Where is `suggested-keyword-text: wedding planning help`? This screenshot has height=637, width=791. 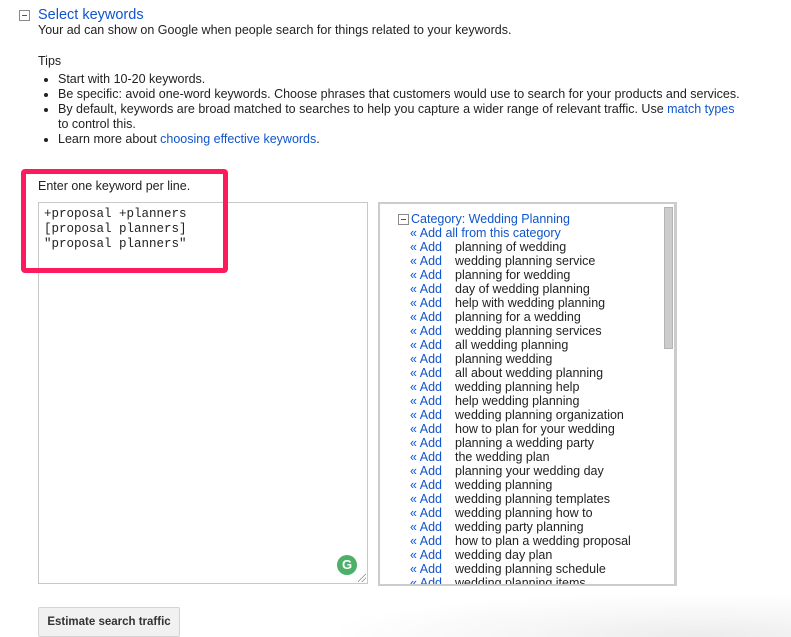 suggested-keyword-text: wedding planning help is located at coordinates (517, 387).